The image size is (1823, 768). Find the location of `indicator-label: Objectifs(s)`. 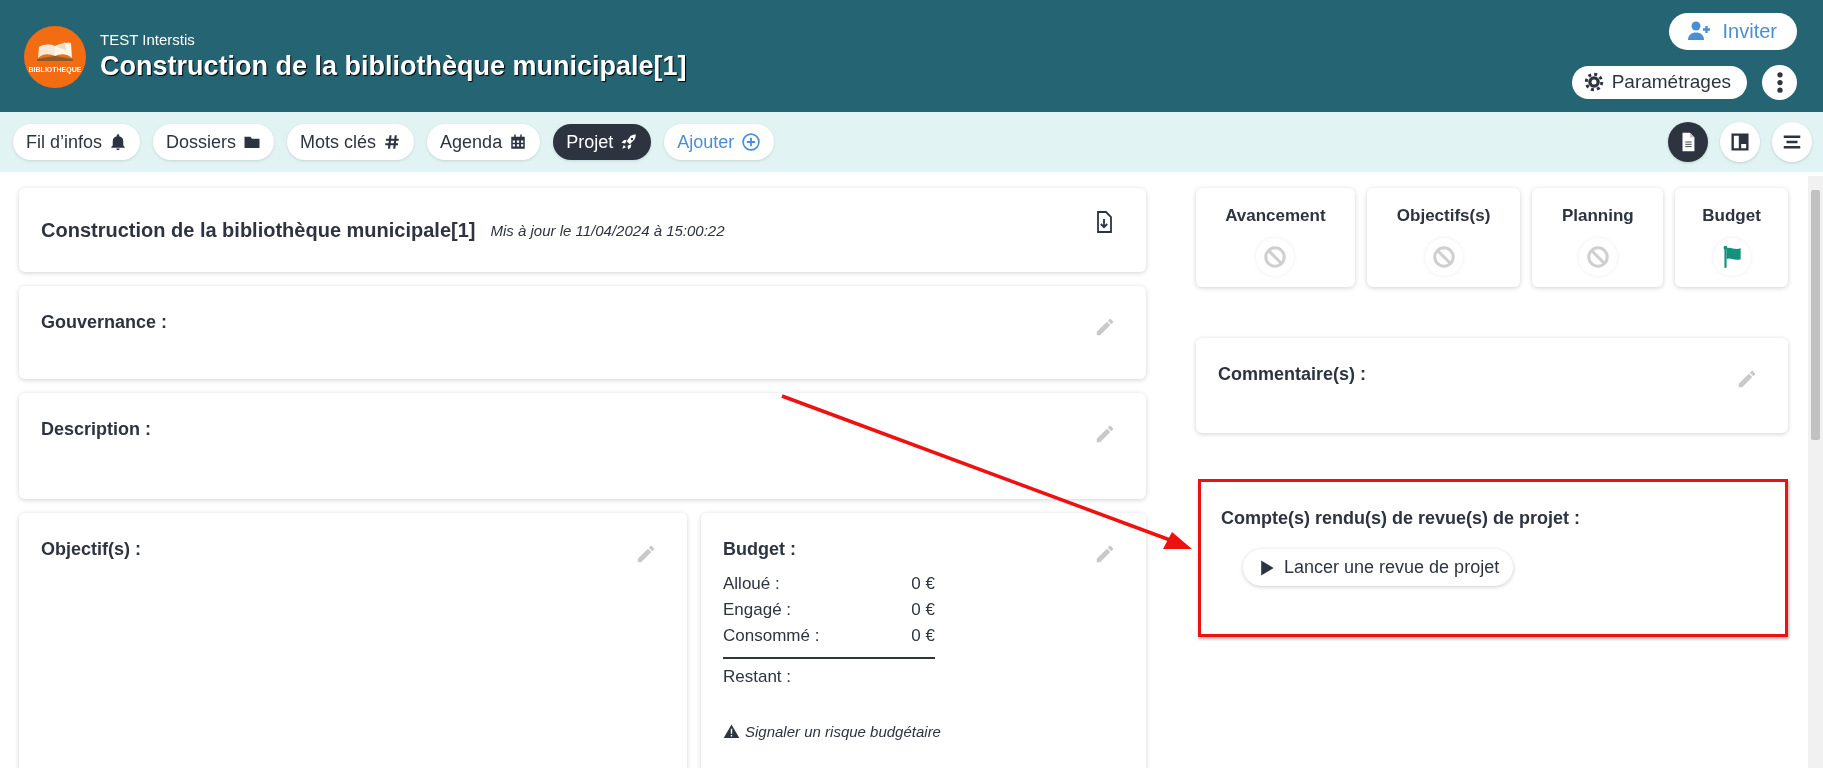

indicator-label: Objectifs(s) is located at coordinates (1443, 216).